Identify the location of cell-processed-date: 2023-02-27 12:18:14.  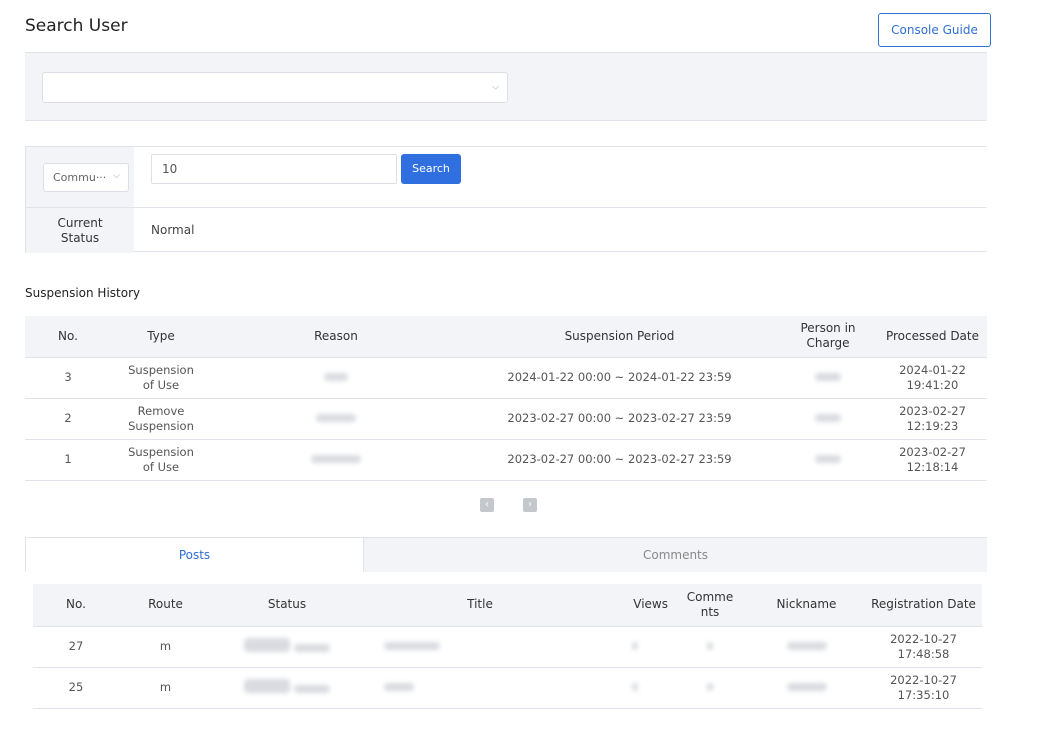
(932, 460).